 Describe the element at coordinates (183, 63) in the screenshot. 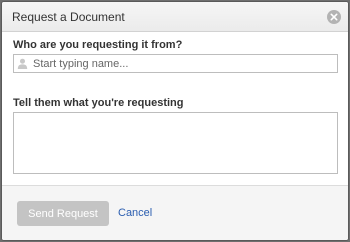

I see `recipient-name-input` at that location.